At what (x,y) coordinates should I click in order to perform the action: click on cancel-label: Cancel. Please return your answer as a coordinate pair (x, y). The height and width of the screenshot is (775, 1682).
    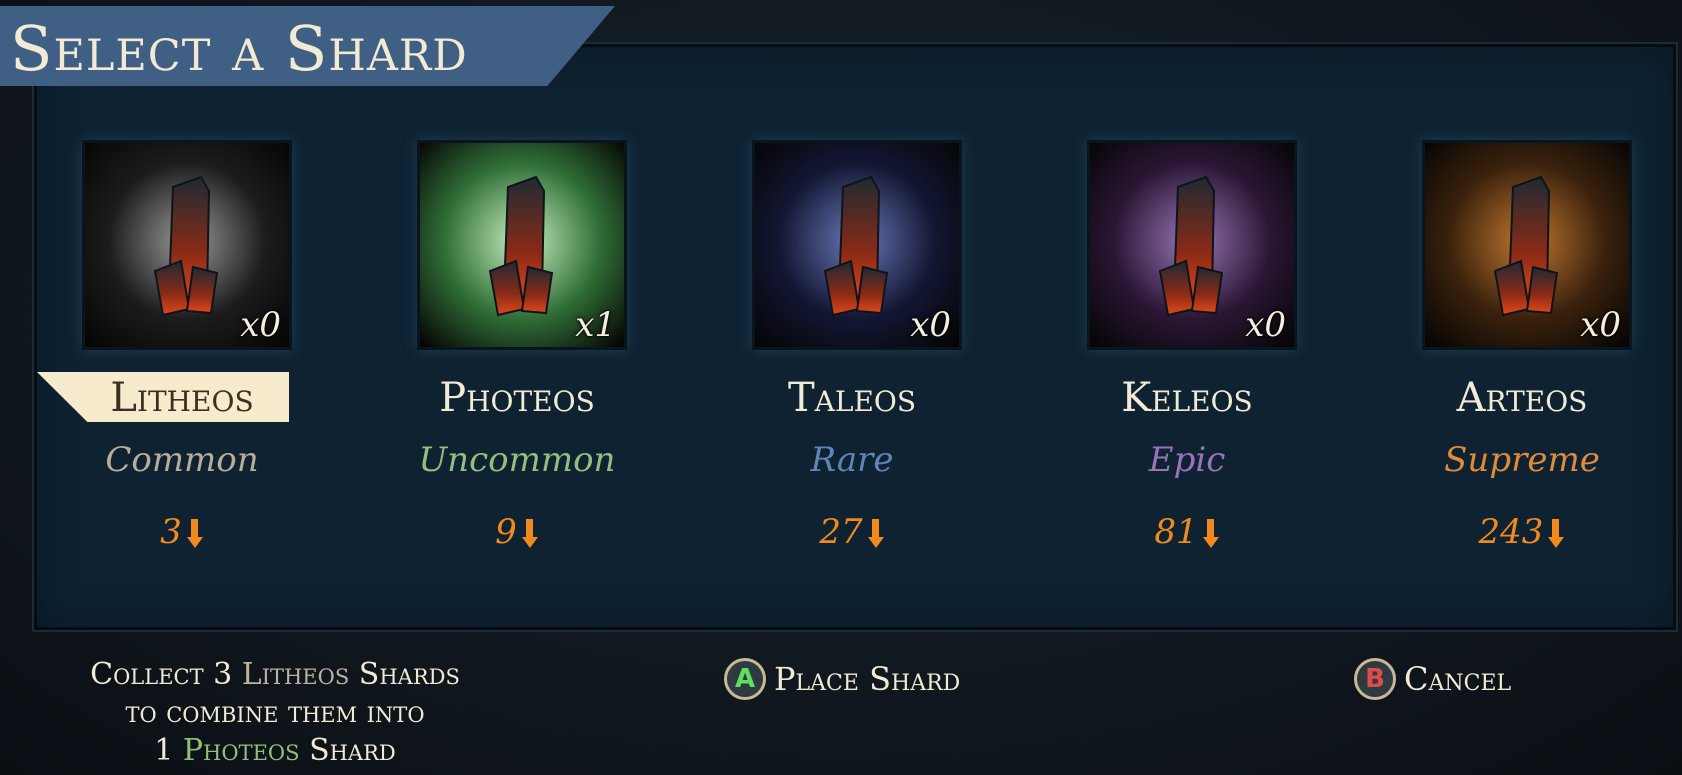
    Looking at the image, I should click on (1458, 679).